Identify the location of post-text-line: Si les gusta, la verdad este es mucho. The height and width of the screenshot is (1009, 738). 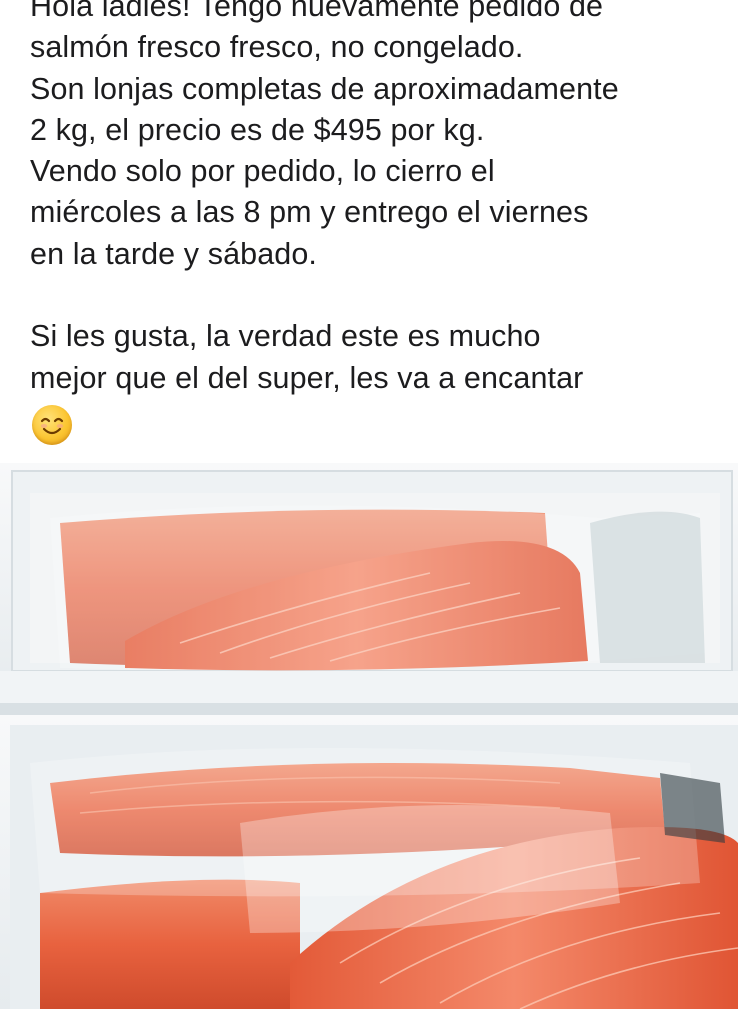
(285, 336).